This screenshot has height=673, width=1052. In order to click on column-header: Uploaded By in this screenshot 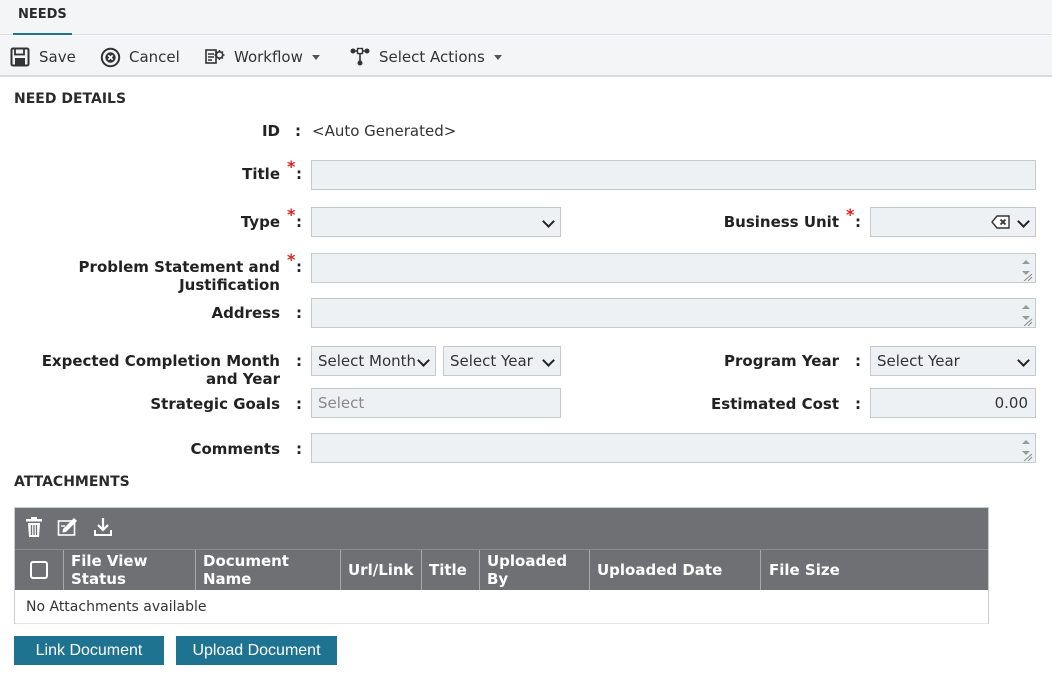, I will do `click(534, 570)`.